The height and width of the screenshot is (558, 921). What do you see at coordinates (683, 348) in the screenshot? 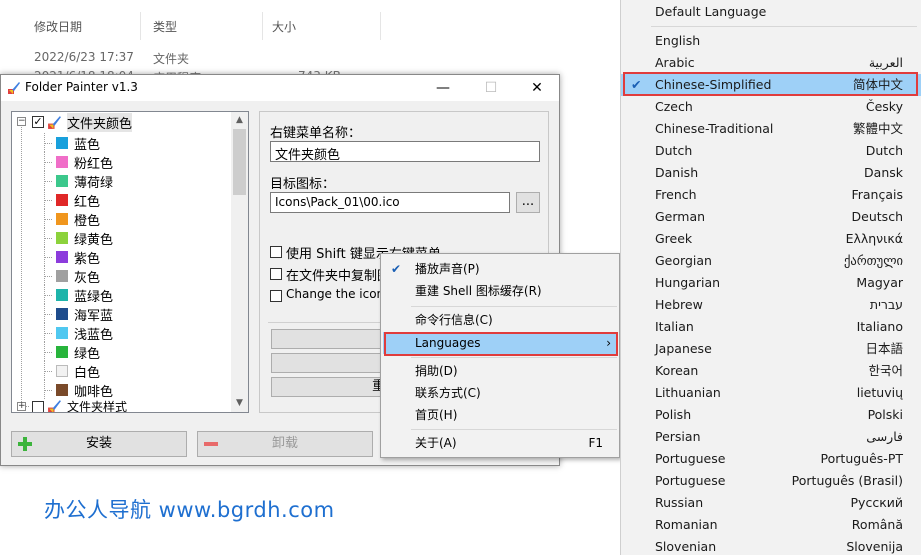
I see `language-name: Japanese` at bounding box center [683, 348].